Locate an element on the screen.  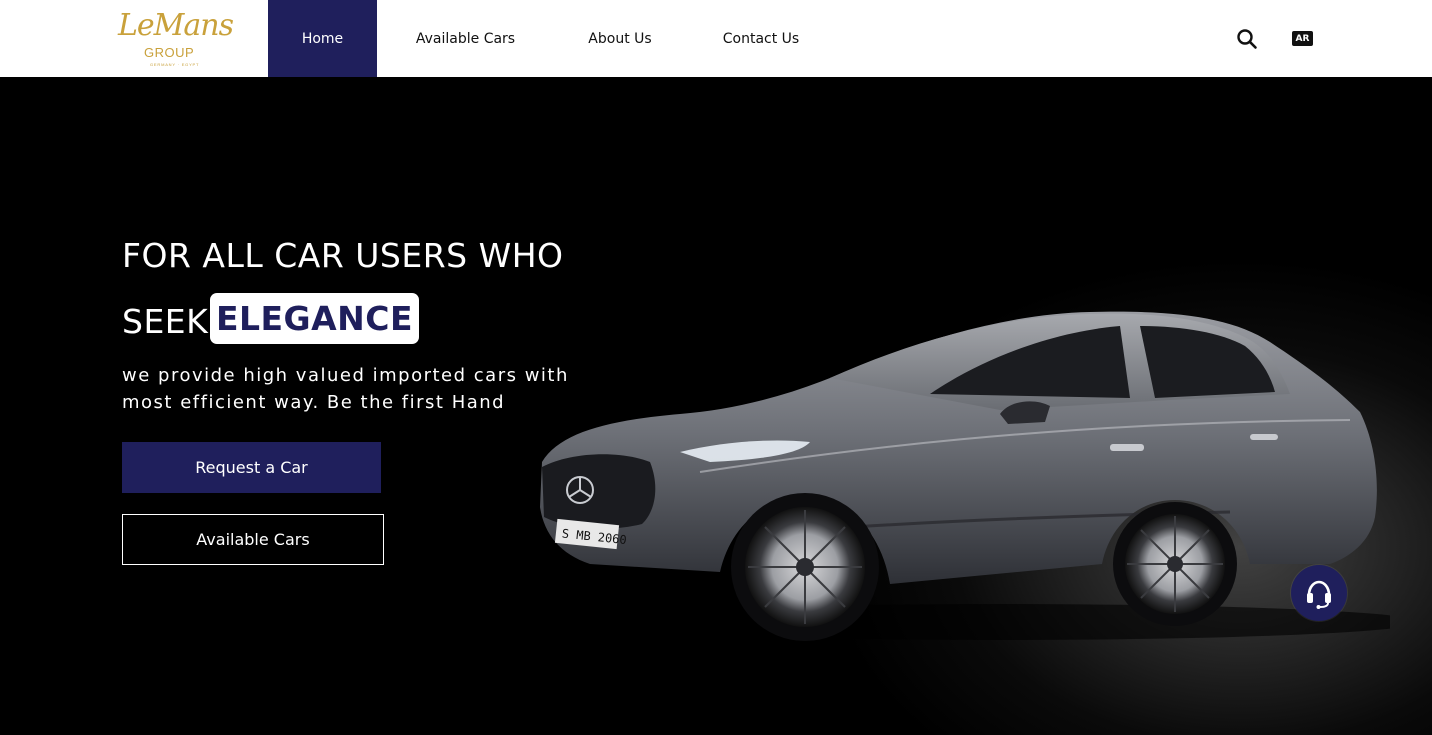
request-car-button: Request a Car is located at coordinates (251, 467).